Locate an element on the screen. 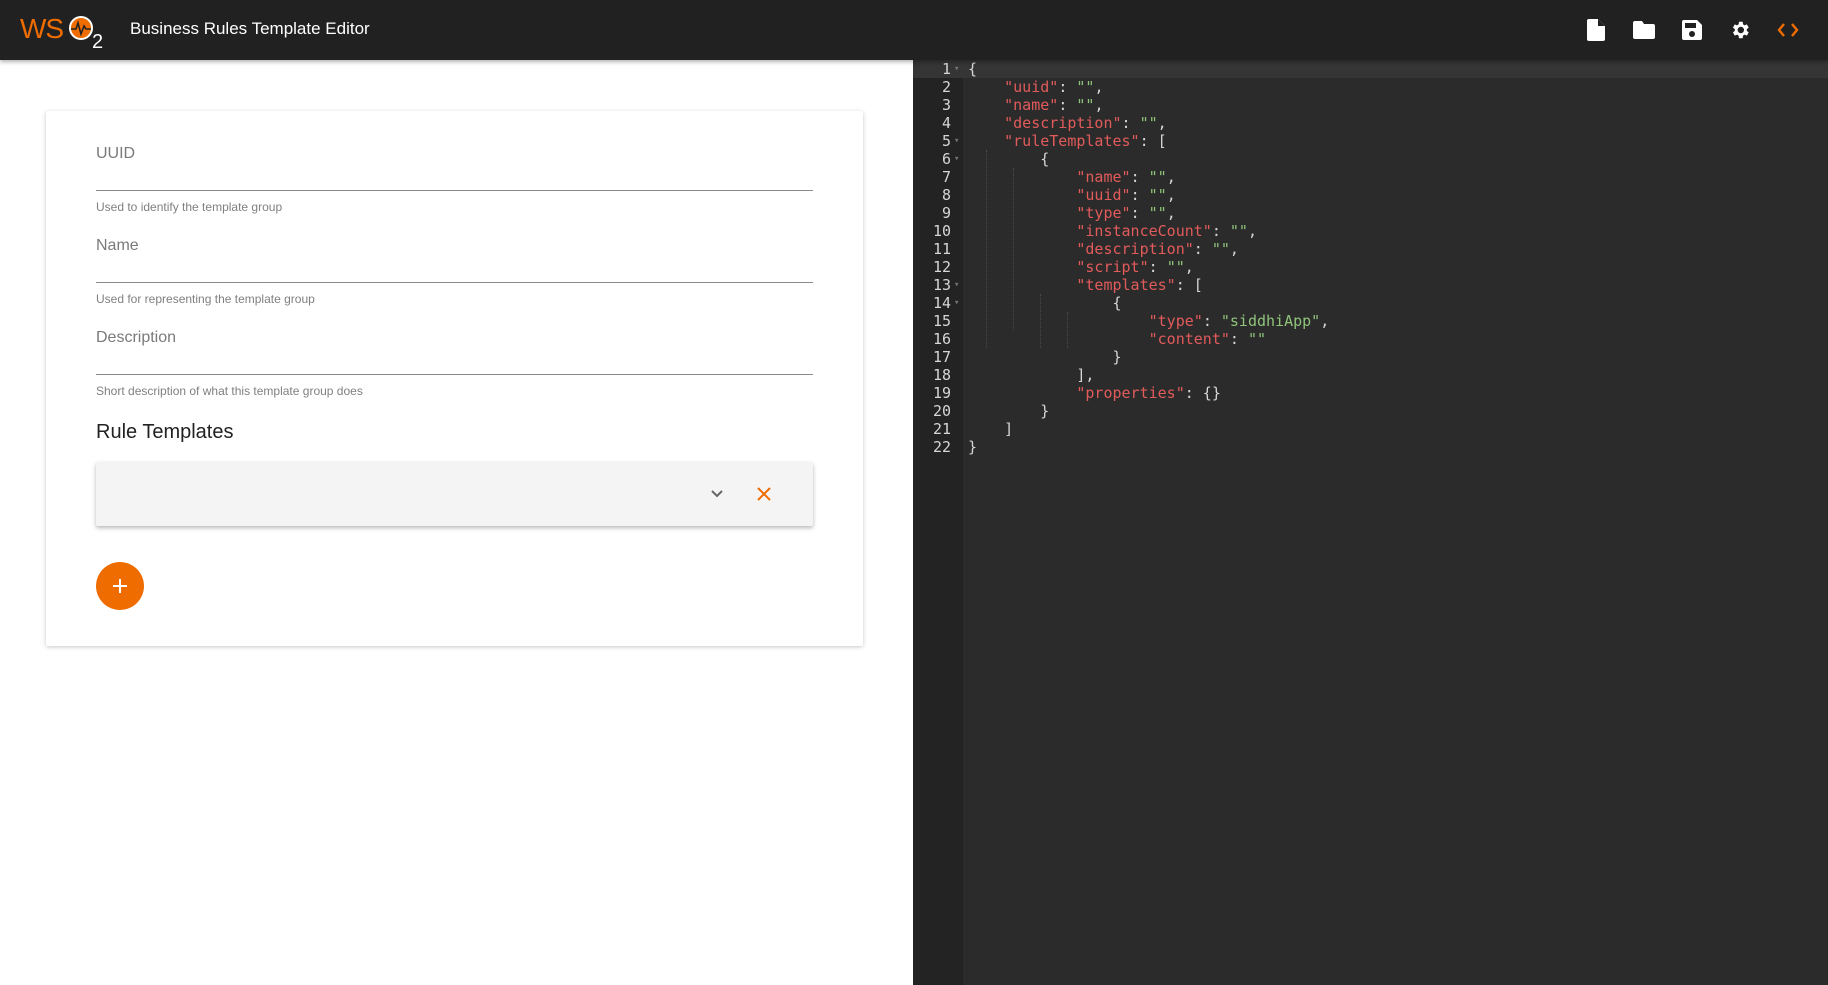  save-button is located at coordinates (1692, 30).